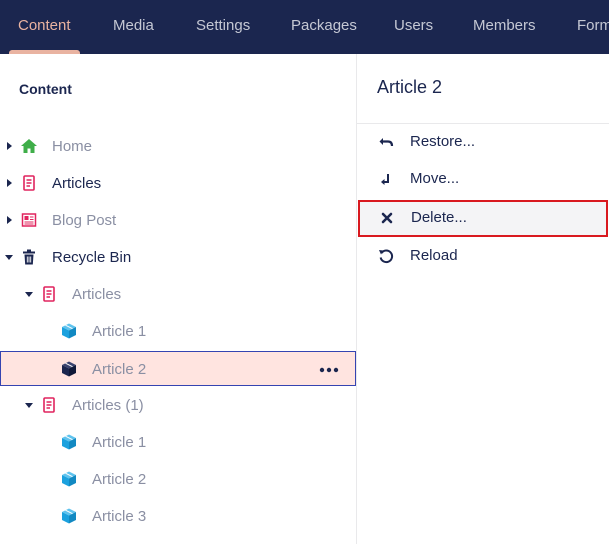 The height and width of the screenshot is (544, 609). What do you see at coordinates (29, 146) in the screenshot?
I see `home-icon` at bounding box center [29, 146].